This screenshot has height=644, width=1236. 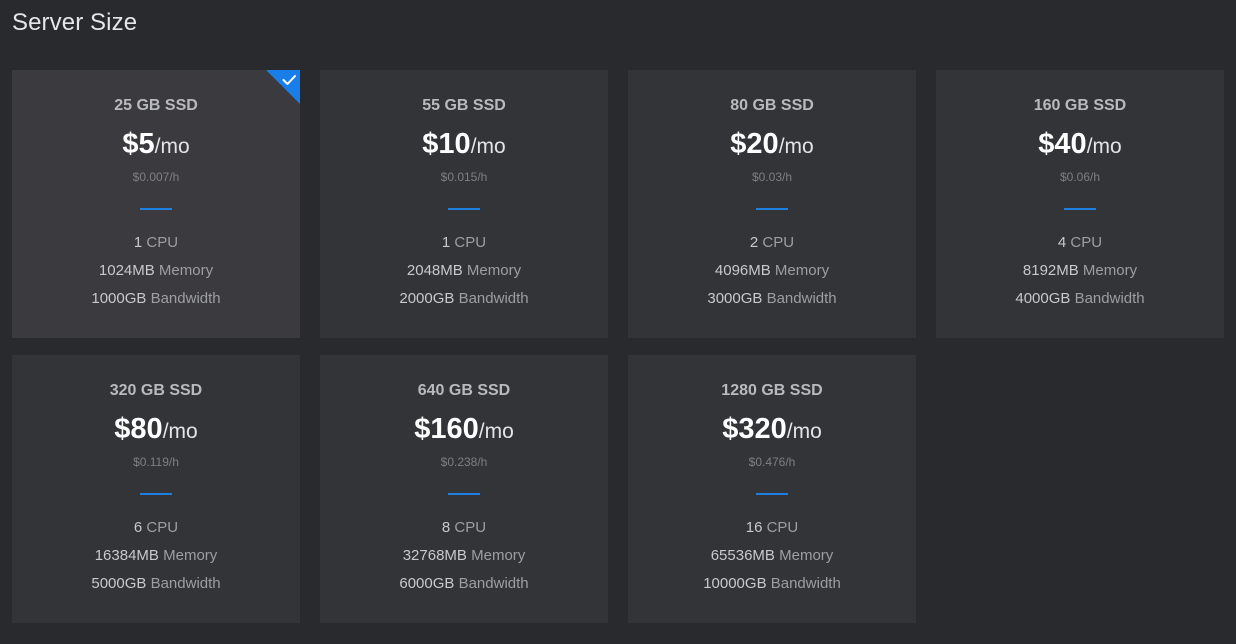 What do you see at coordinates (742, 270) in the screenshot?
I see `plan-memory-value: 4096MB` at bounding box center [742, 270].